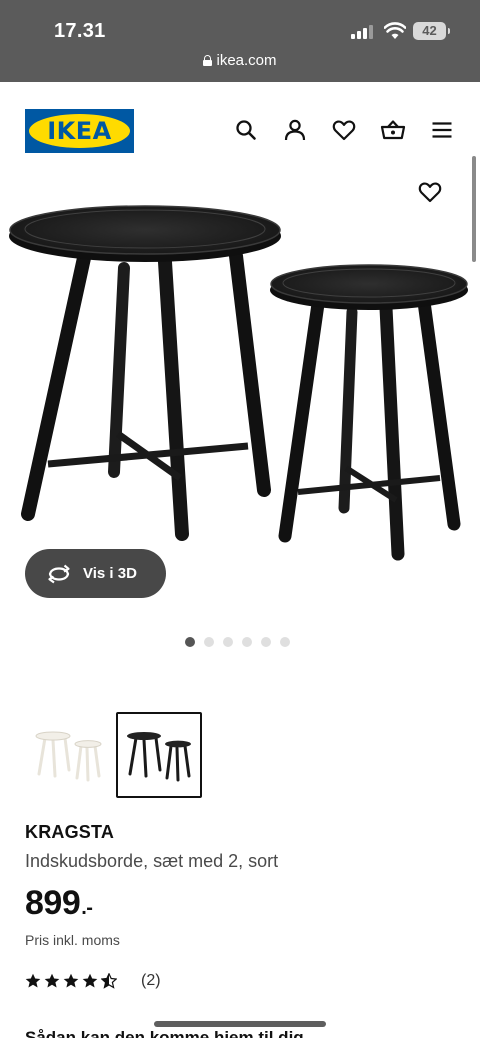 This screenshot has height=1038, width=480. Describe the element at coordinates (151, 981) in the screenshot. I see `review-count: (2)` at that location.